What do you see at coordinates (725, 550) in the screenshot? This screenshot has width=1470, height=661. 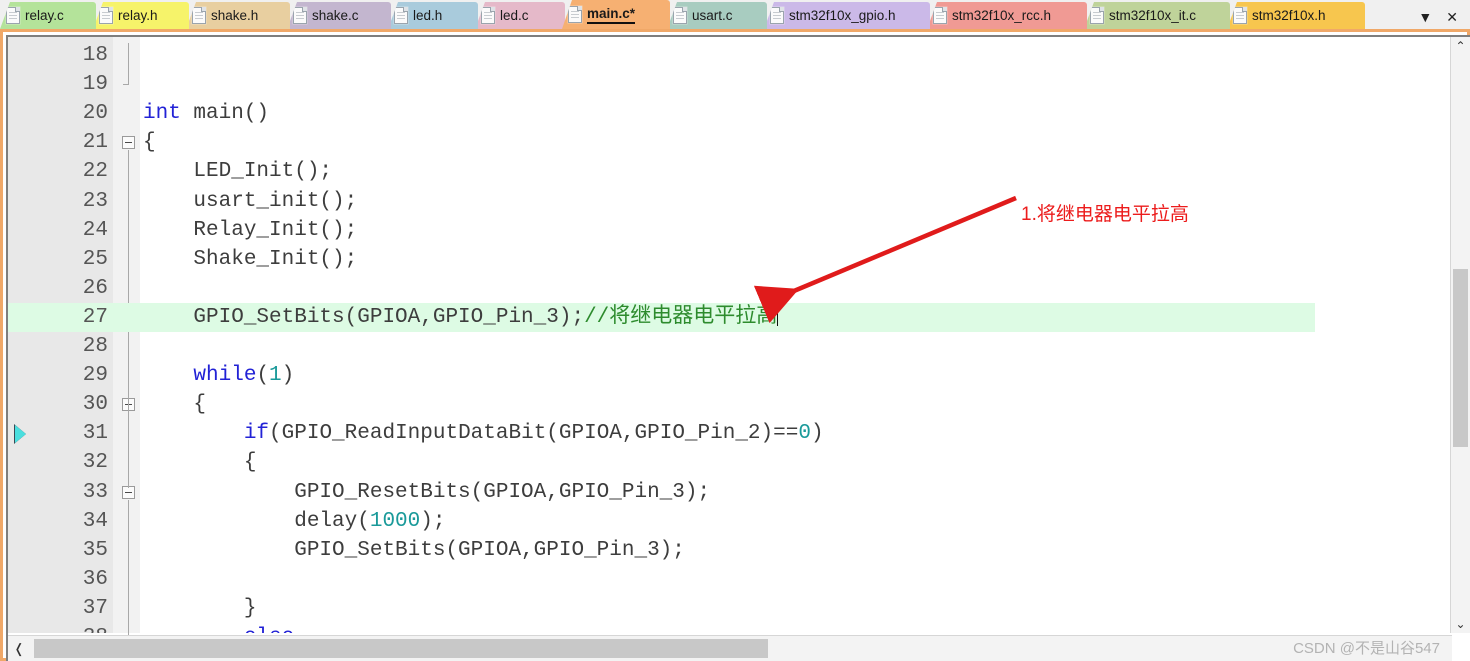 I see `code-line: 35 GPIO_SetBits(GPIOA,GPIO_Pin_3);` at bounding box center [725, 550].